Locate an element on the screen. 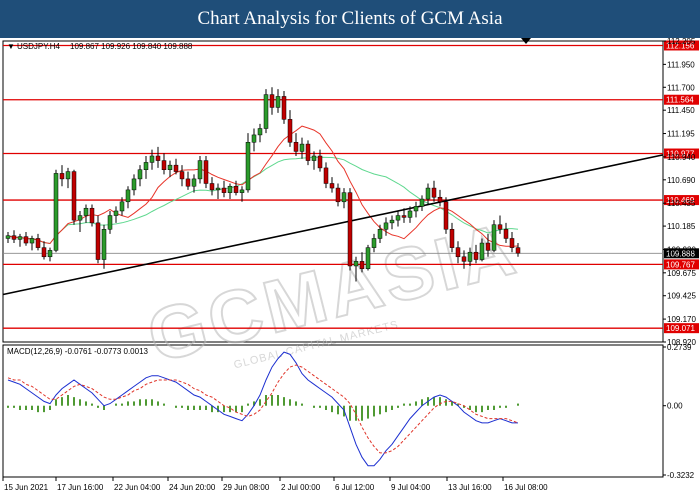 The image size is (700, 500). page-title: Chart Analysis for Clients of GCM Asia is located at coordinates (350, 19).